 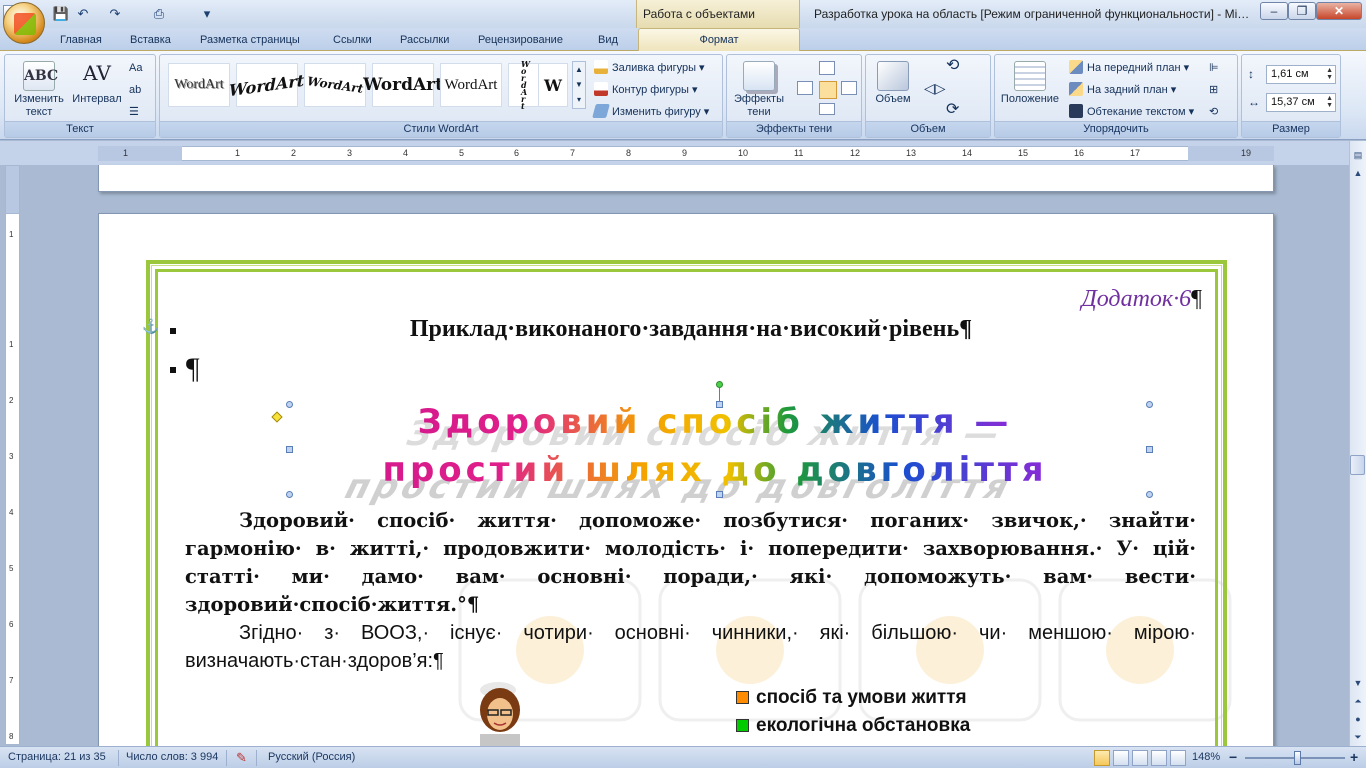 What do you see at coordinates (1274, 11) in the screenshot?
I see `minimize-button: –` at bounding box center [1274, 11].